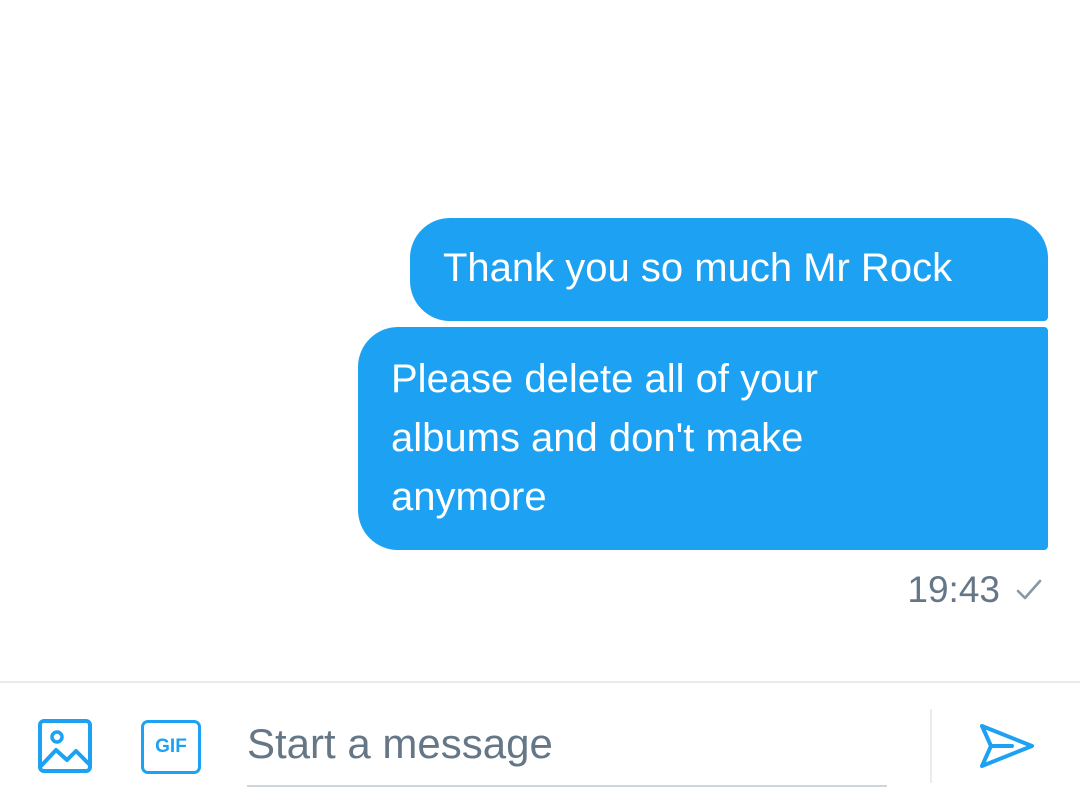 Image resolution: width=1080 pixels, height=810 pixels. What do you see at coordinates (65, 746) in the screenshot?
I see `image-icon` at bounding box center [65, 746].